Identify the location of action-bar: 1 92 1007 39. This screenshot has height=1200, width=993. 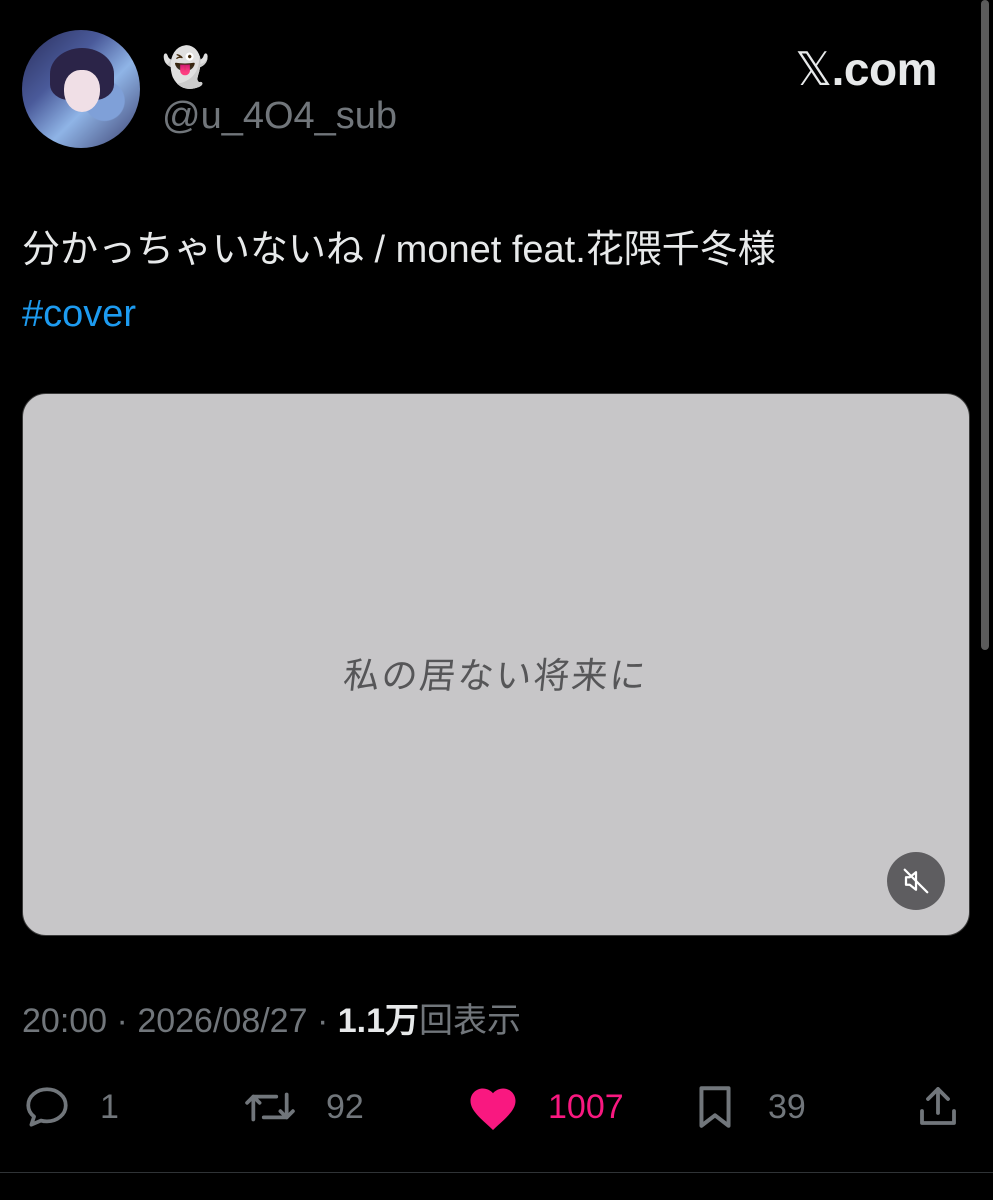
(496, 1107).